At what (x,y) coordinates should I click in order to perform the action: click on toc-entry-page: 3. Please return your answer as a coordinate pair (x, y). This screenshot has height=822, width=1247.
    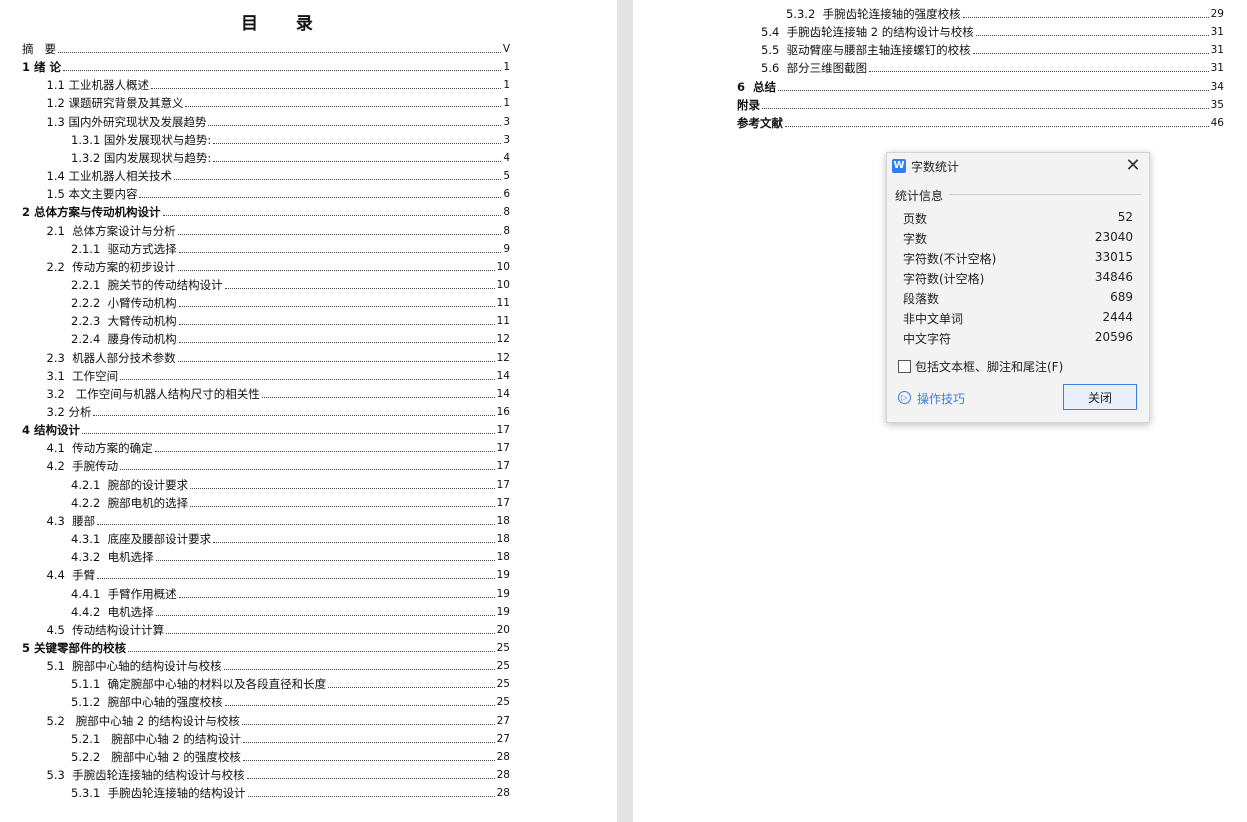
    Looking at the image, I should click on (506, 121).